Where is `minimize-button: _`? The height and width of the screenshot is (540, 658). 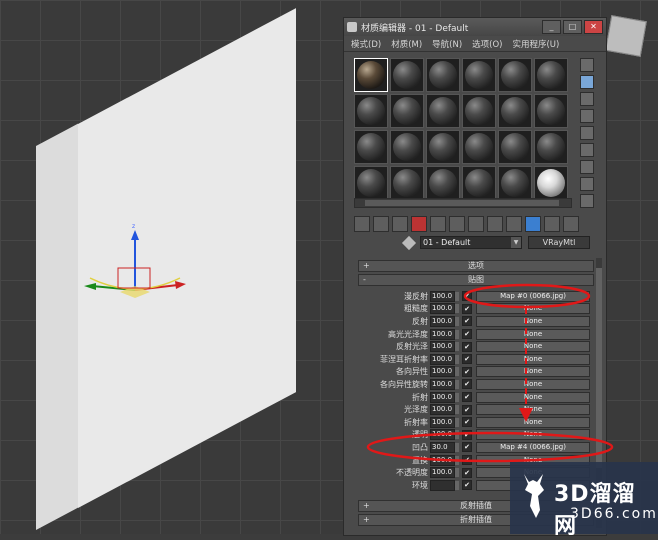 minimize-button: _ is located at coordinates (551, 27).